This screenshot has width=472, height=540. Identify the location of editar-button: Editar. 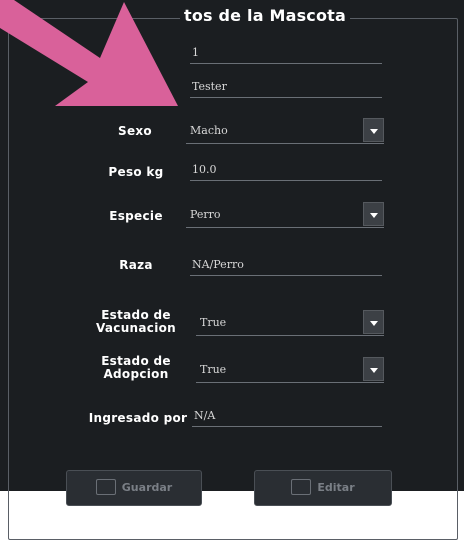
(323, 488).